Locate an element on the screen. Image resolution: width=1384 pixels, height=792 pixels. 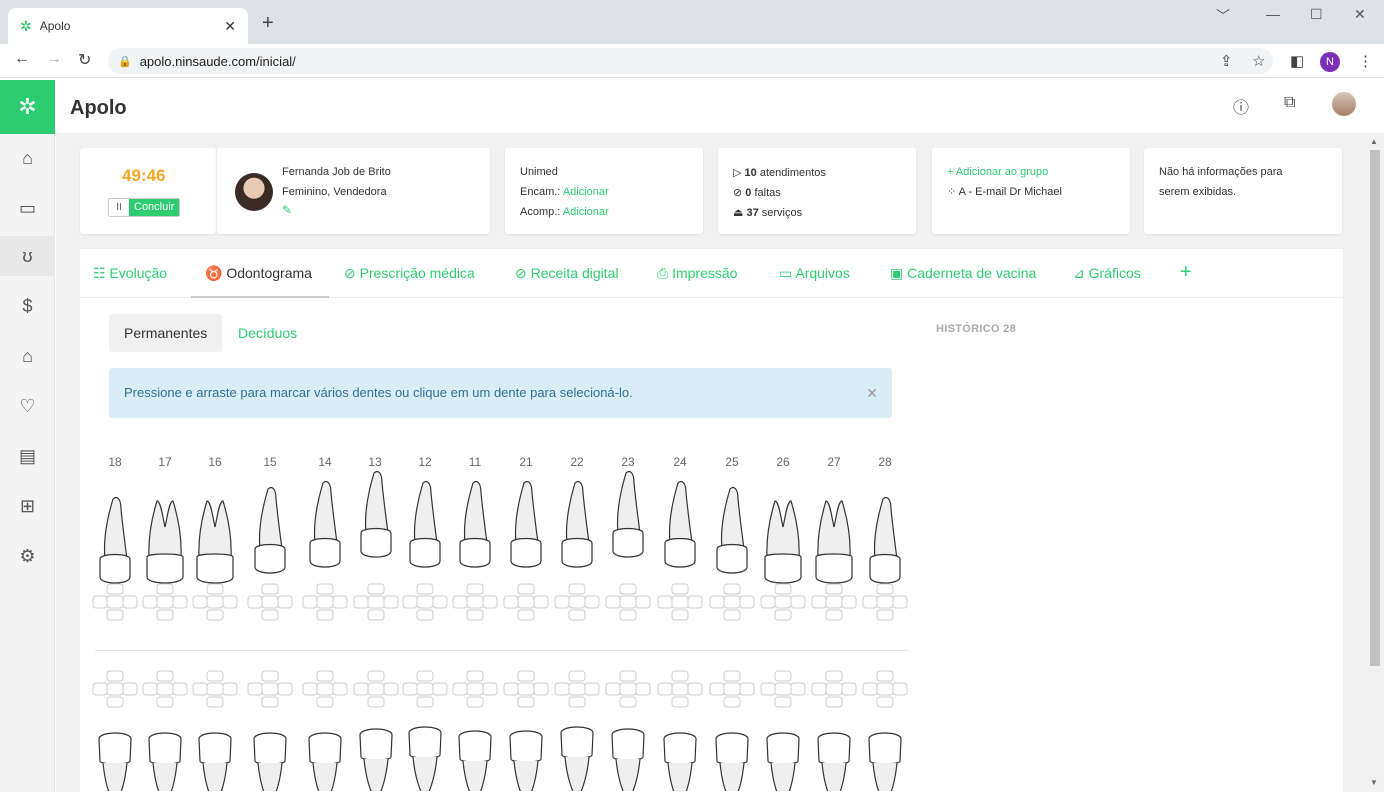
tab-graficos: ⊿ Gráficos is located at coordinates (1107, 273).